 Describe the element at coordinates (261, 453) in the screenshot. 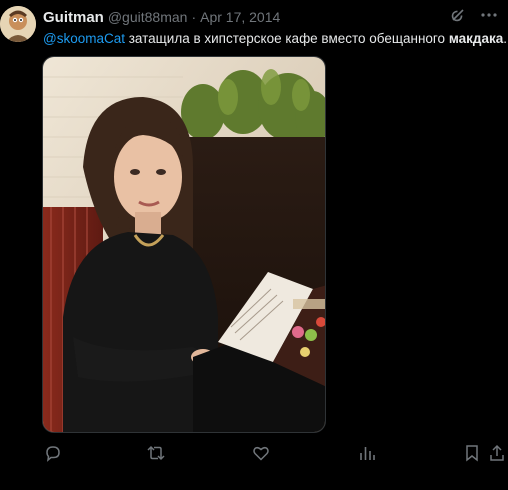

I see `heart-icon` at that location.